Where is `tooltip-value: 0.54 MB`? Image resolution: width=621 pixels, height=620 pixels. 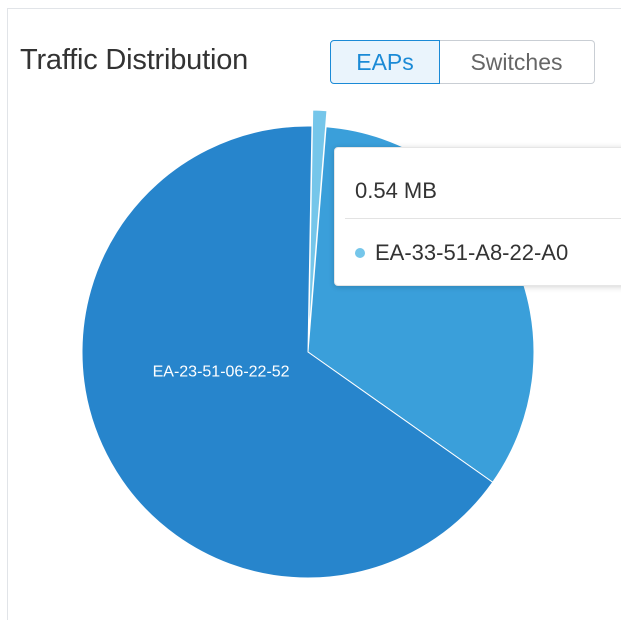 tooltip-value: 0.54 MB is located at coordinates (396, 190).